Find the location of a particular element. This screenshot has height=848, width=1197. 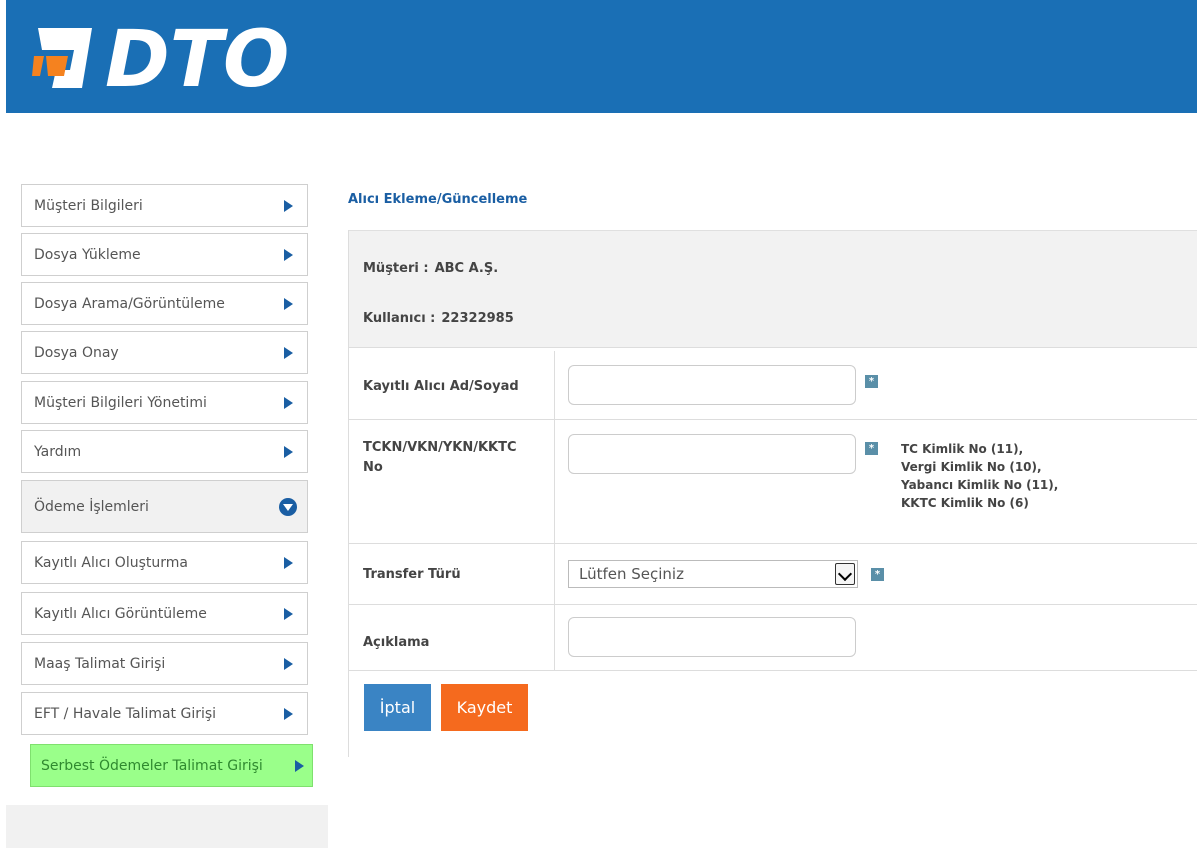

customer-label: Müşteri : is located at coordinates (396, 268).